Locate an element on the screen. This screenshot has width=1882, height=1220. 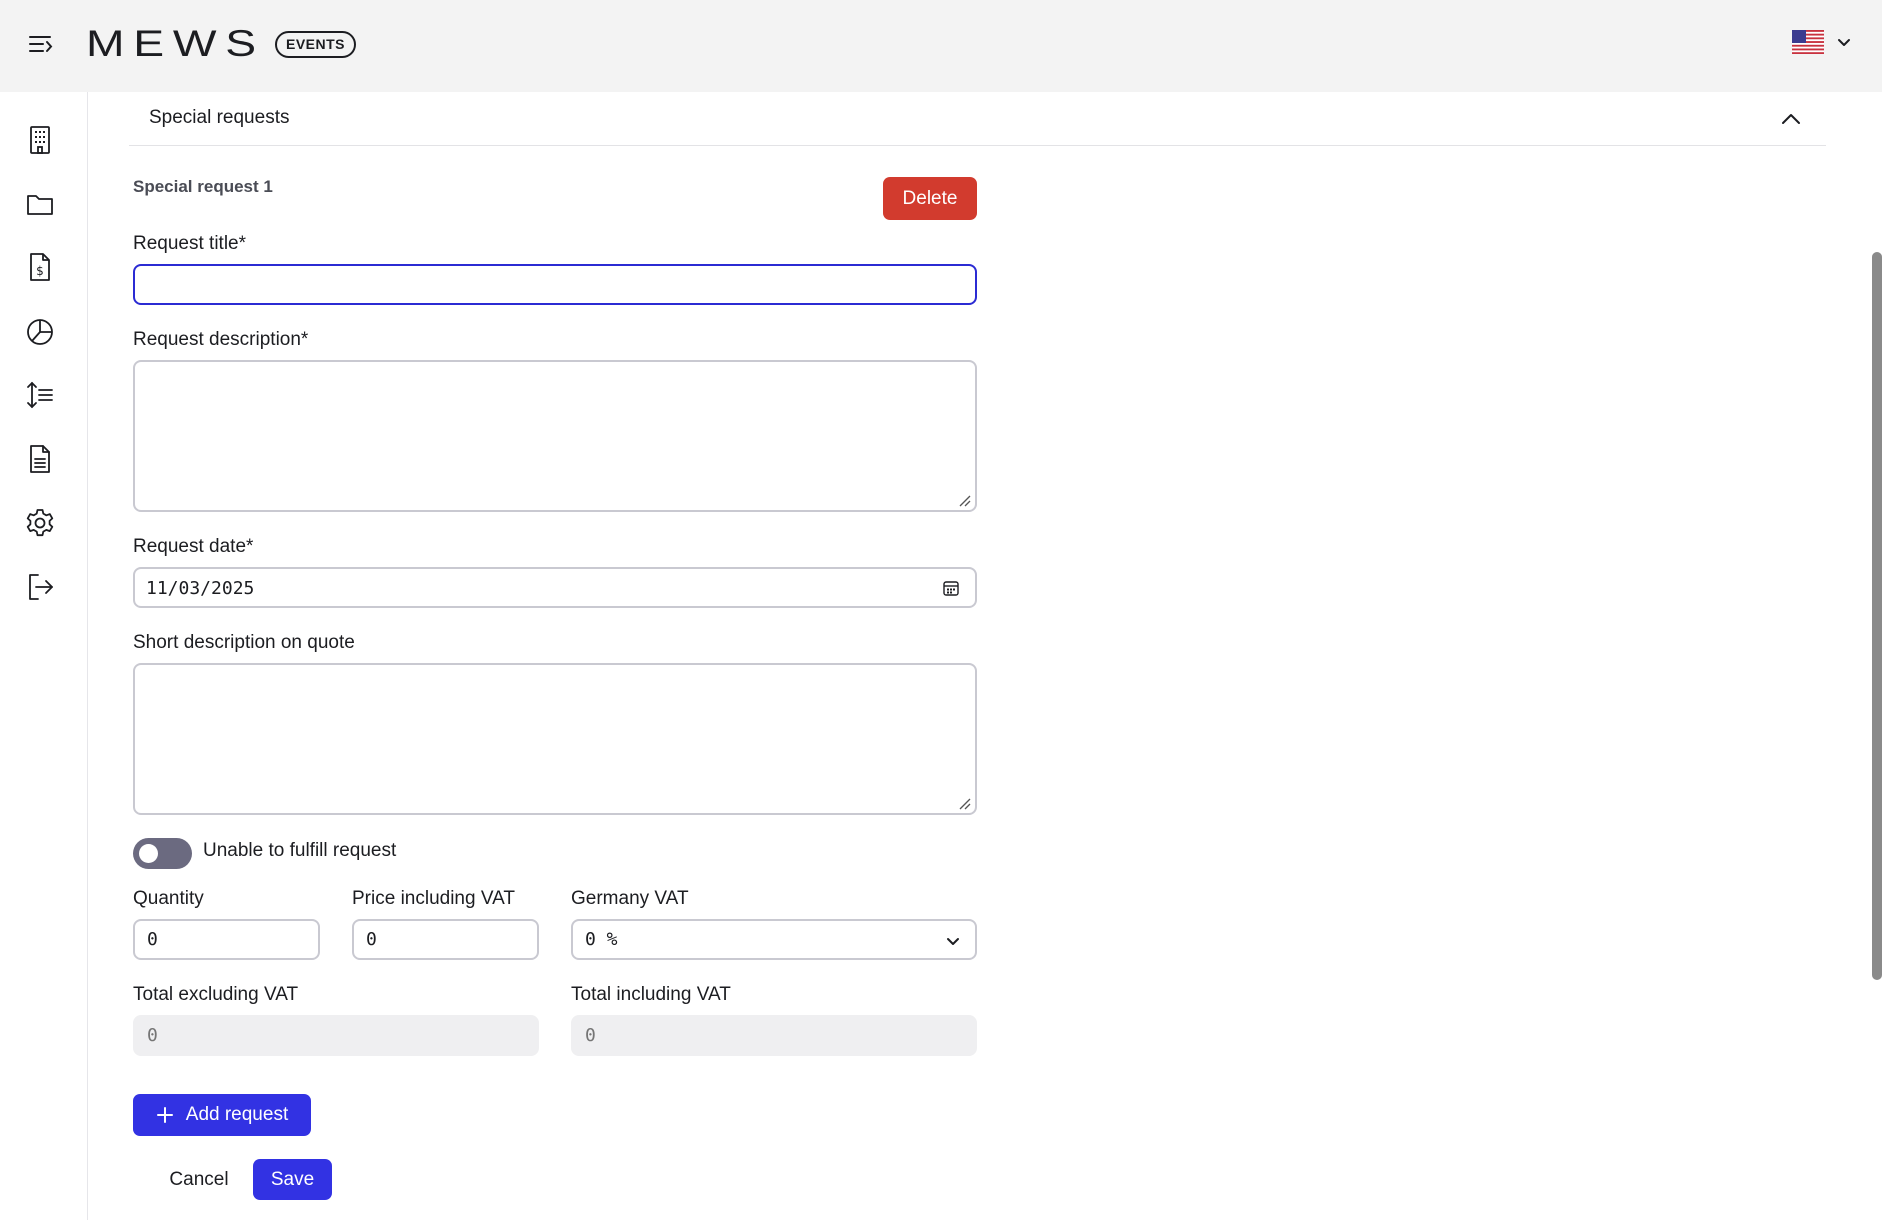
price-including-vat-label: Price including VAT is located at coordinates (433, 898).